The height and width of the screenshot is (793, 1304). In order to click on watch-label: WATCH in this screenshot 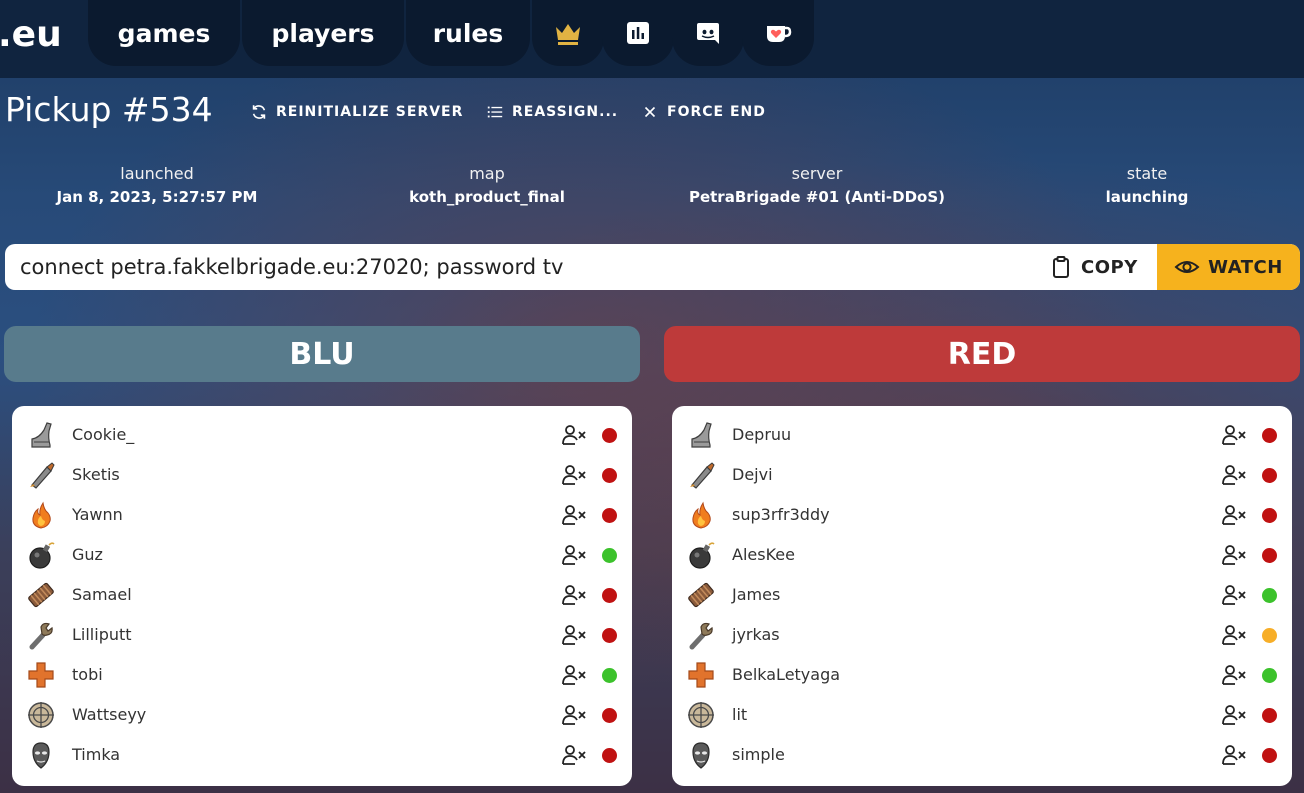, I will do `click(1245, 267)`.